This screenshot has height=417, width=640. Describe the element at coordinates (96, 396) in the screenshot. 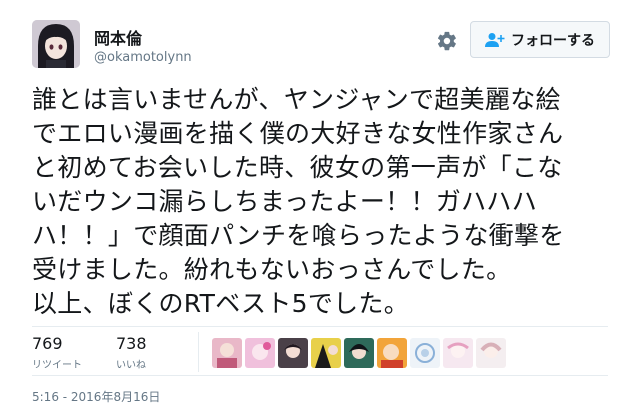

I see `tweet-timestamp: 5:16 - 2016年8月16日` at that location.